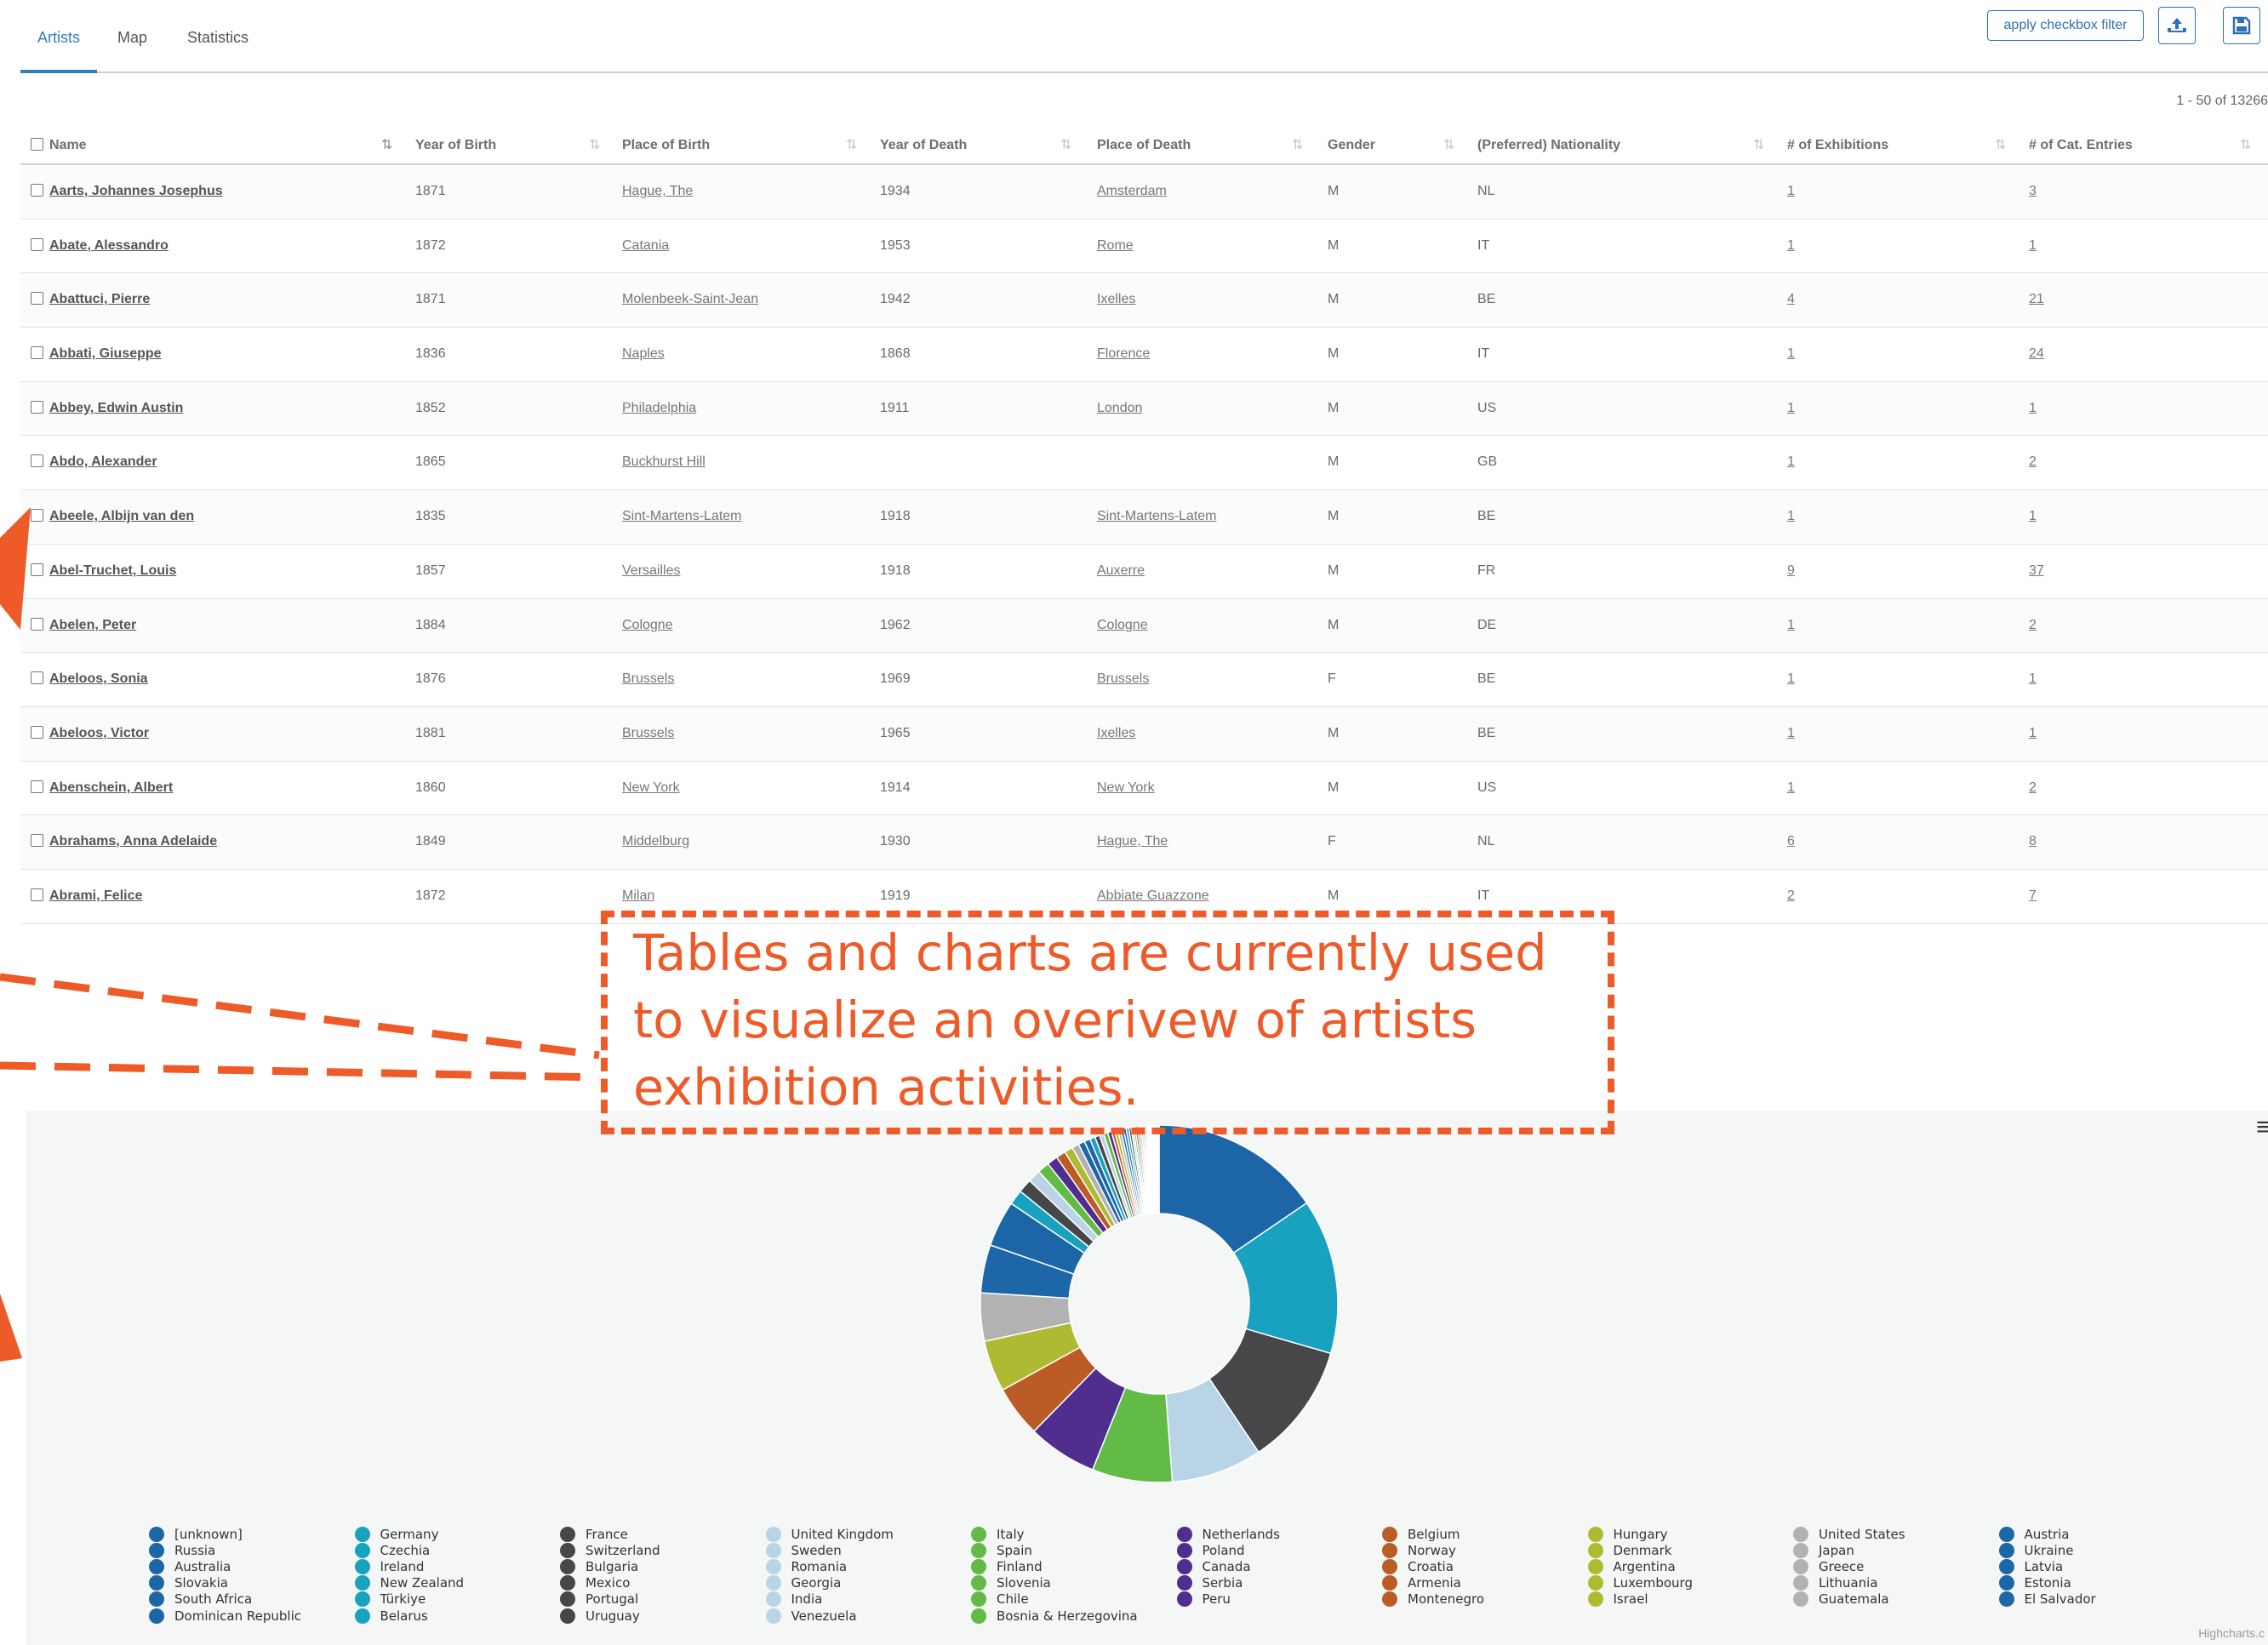 The image size is (2268, 1645). I want to click on legend-item: Argentina, so click(1631, 1566).